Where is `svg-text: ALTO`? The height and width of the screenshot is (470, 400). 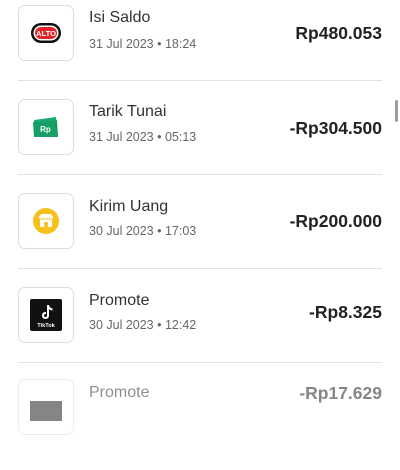 svg-text: ALTO is located at coordinates (46, 33).